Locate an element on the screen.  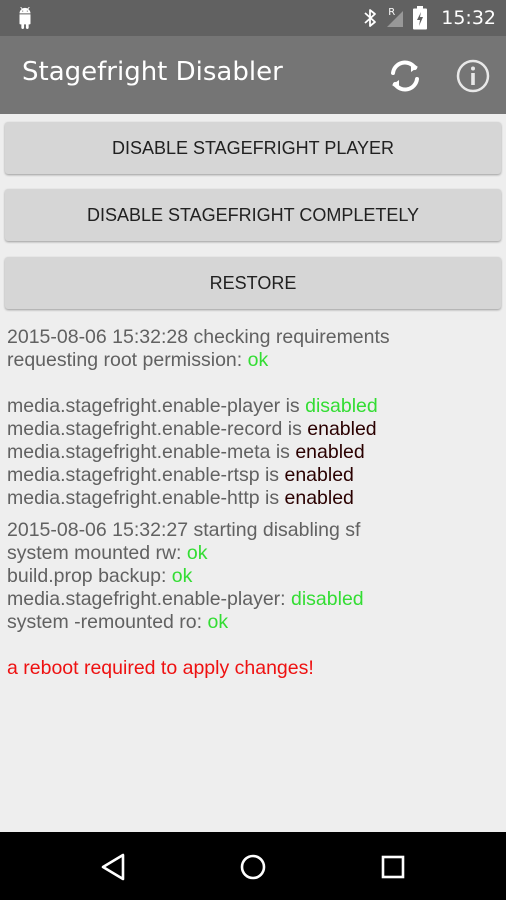
home-icon is located at coordinates (253, 867).